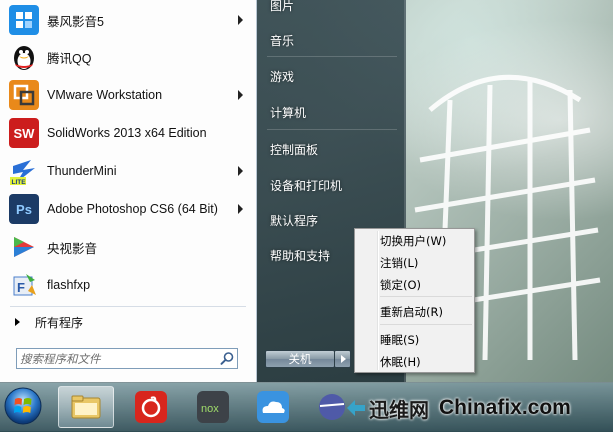  Describe the element at coordinates (17, 322) in the screenshot. I see `expand-arrow-icon` at that location.